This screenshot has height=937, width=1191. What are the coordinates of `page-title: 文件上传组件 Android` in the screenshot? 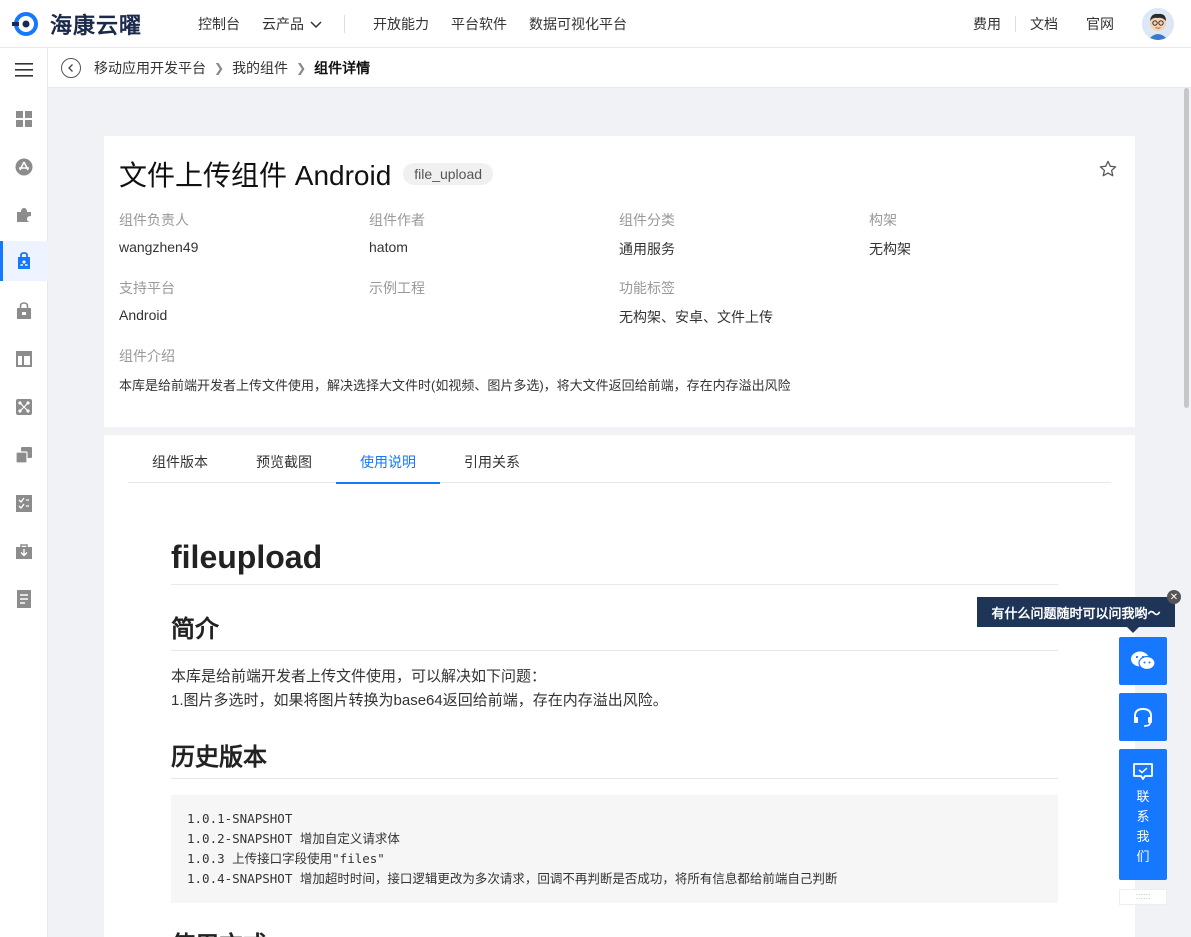 It's located at (255, 175).